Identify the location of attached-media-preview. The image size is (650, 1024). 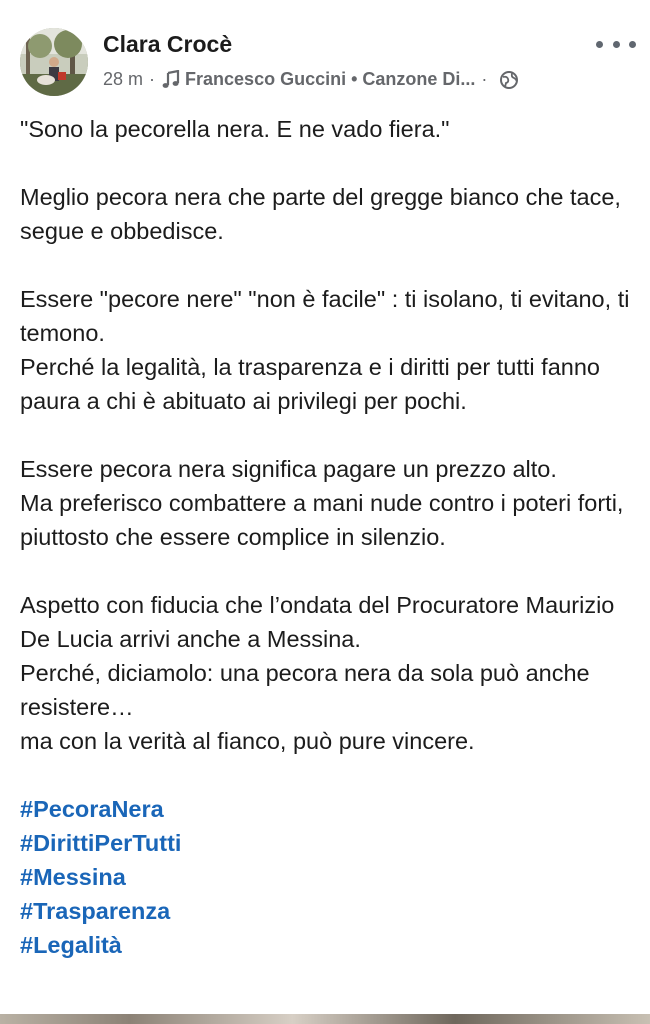
(325, 1019).